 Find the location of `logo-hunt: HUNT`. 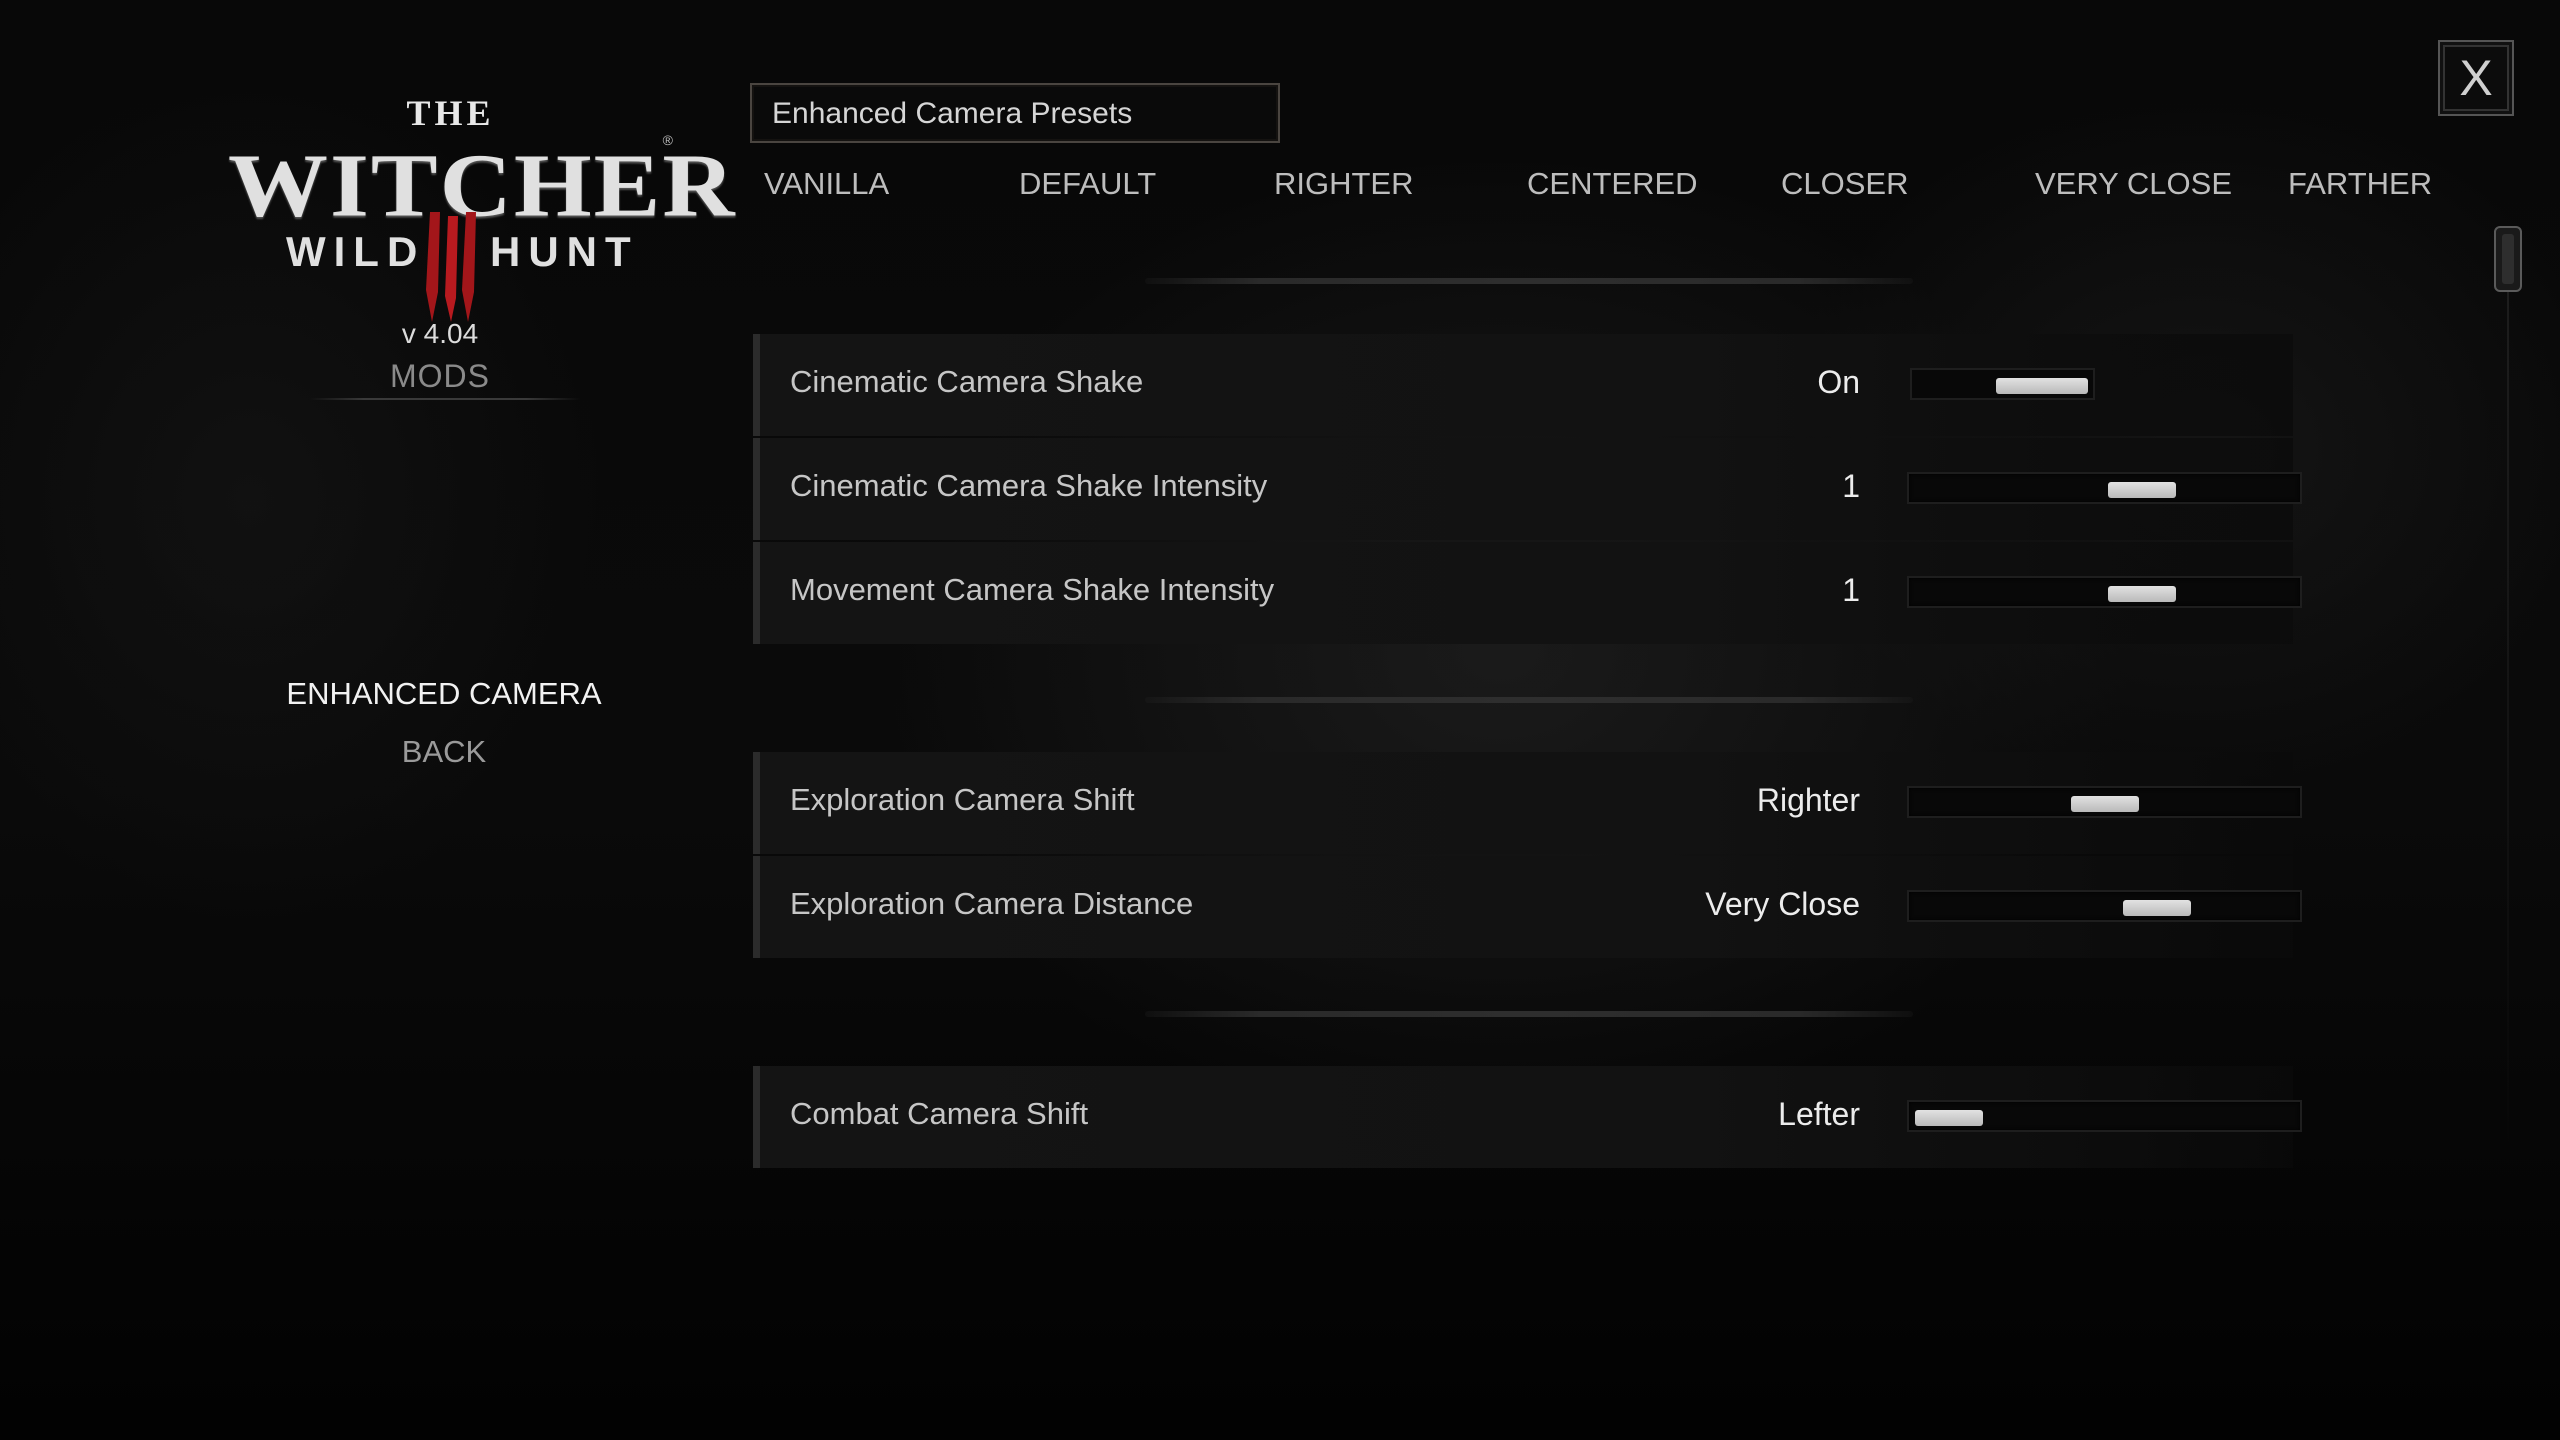

logo-hunt: HUNT is located at coordinates (564, 251).